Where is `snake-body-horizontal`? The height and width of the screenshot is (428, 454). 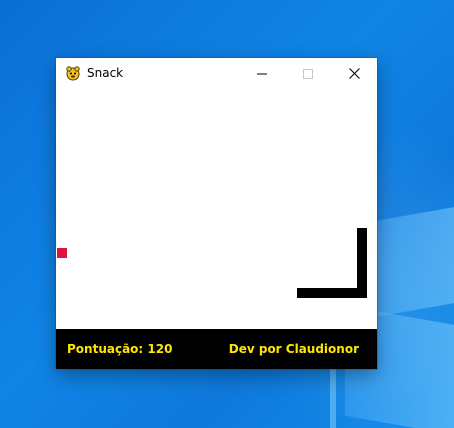 snake-body-horizontal is located at coordinates (332, 293).